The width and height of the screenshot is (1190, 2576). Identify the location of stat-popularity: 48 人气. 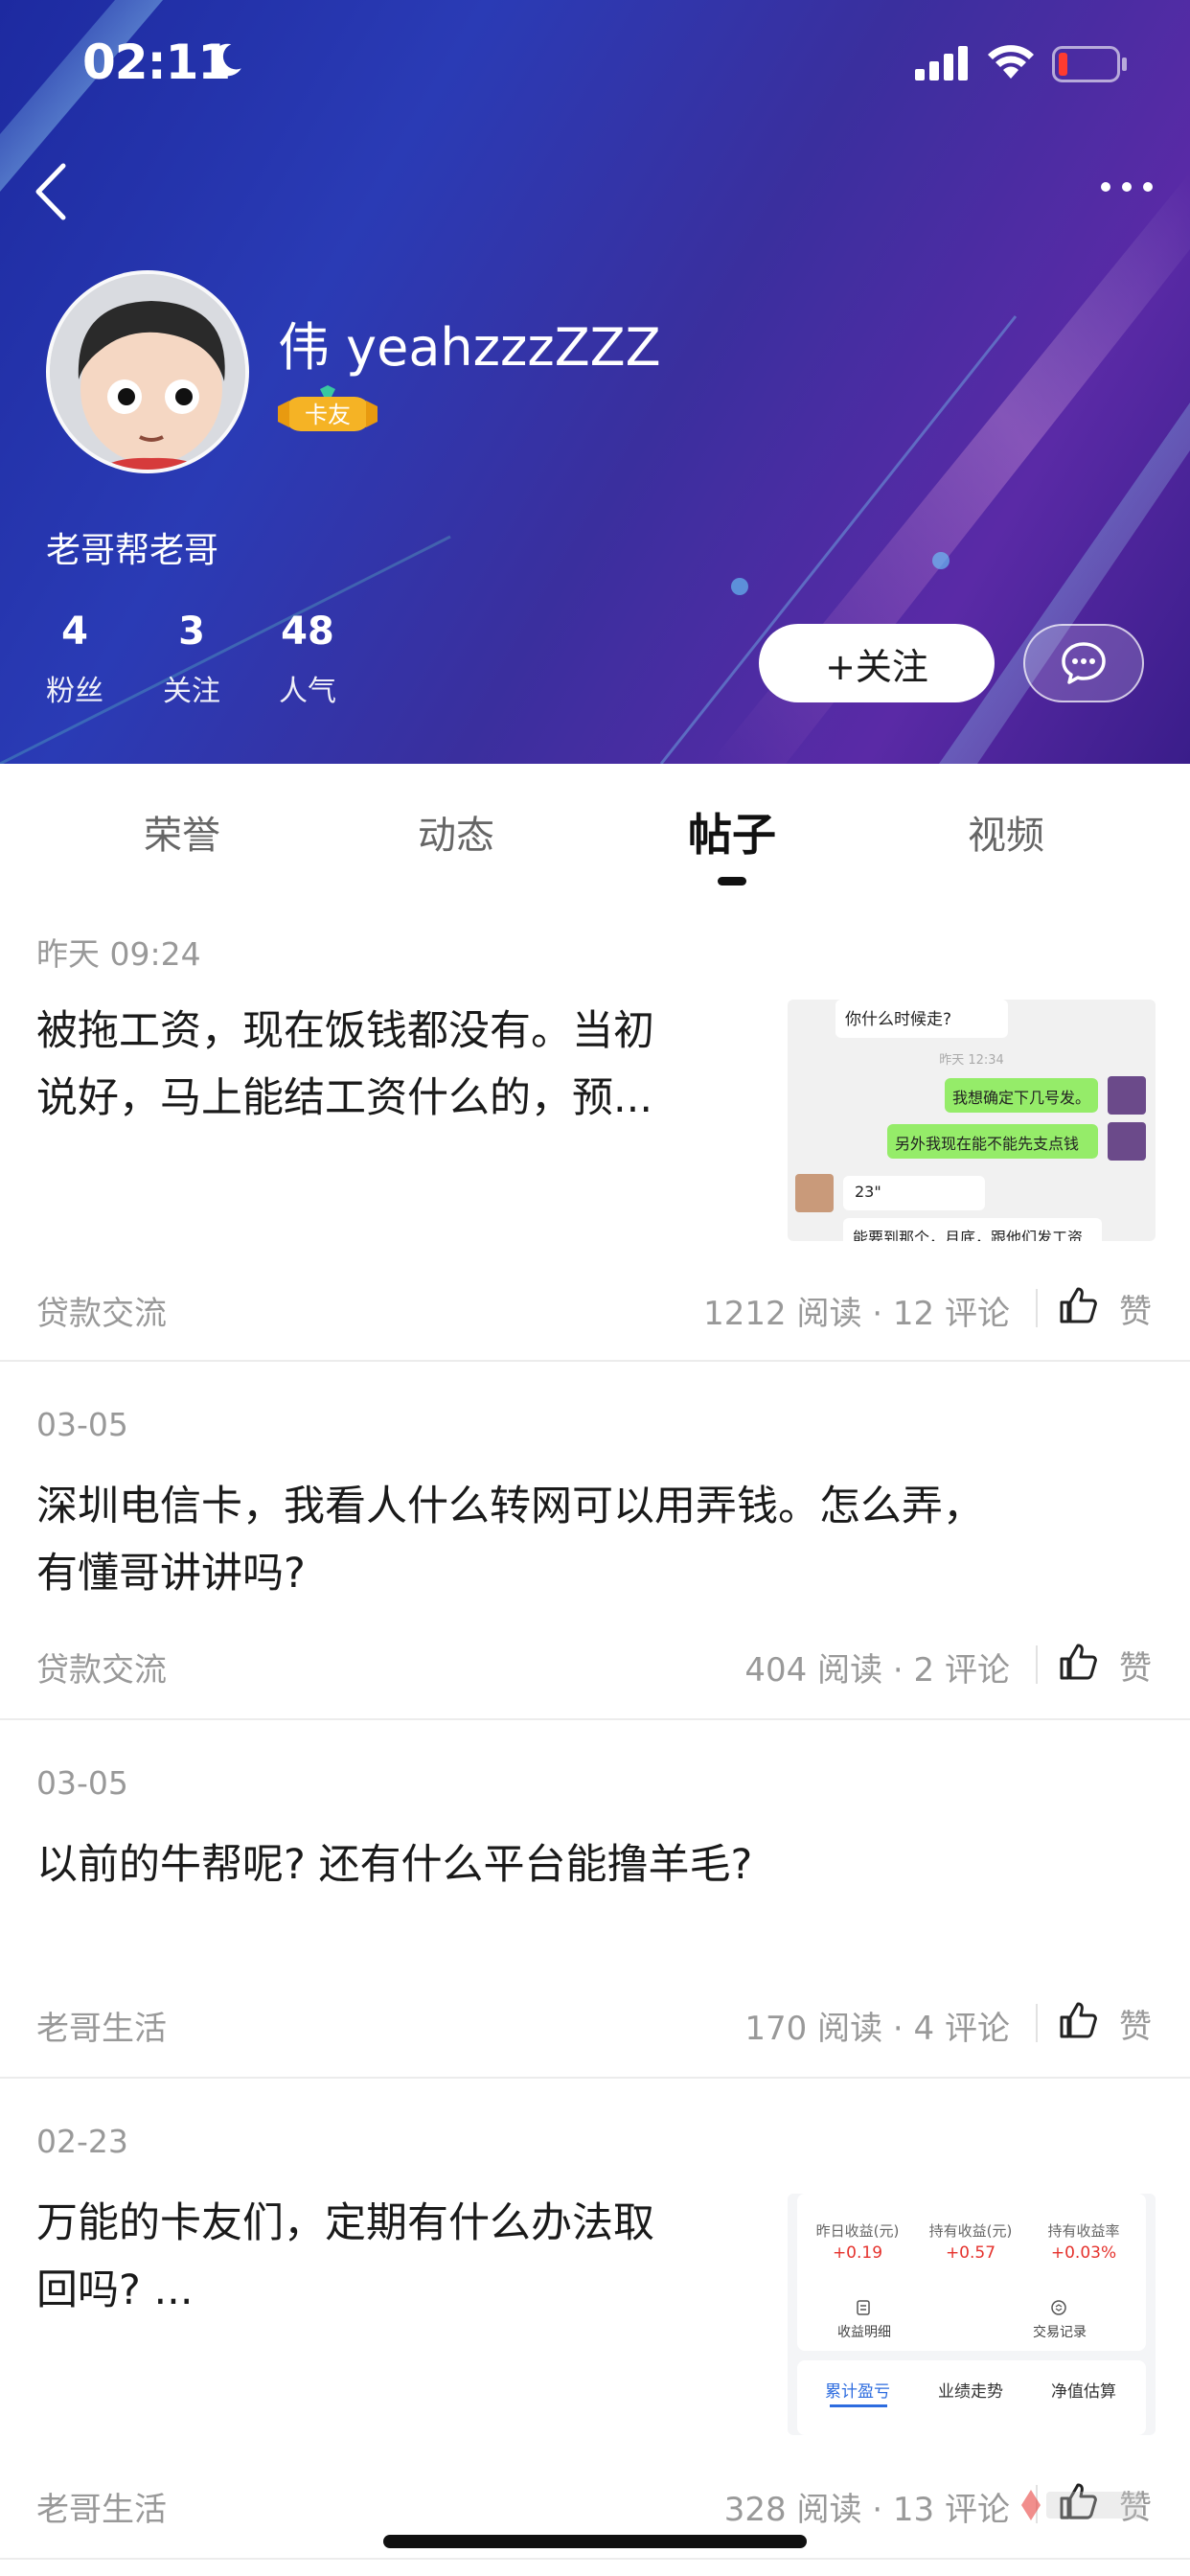
(308, 659).